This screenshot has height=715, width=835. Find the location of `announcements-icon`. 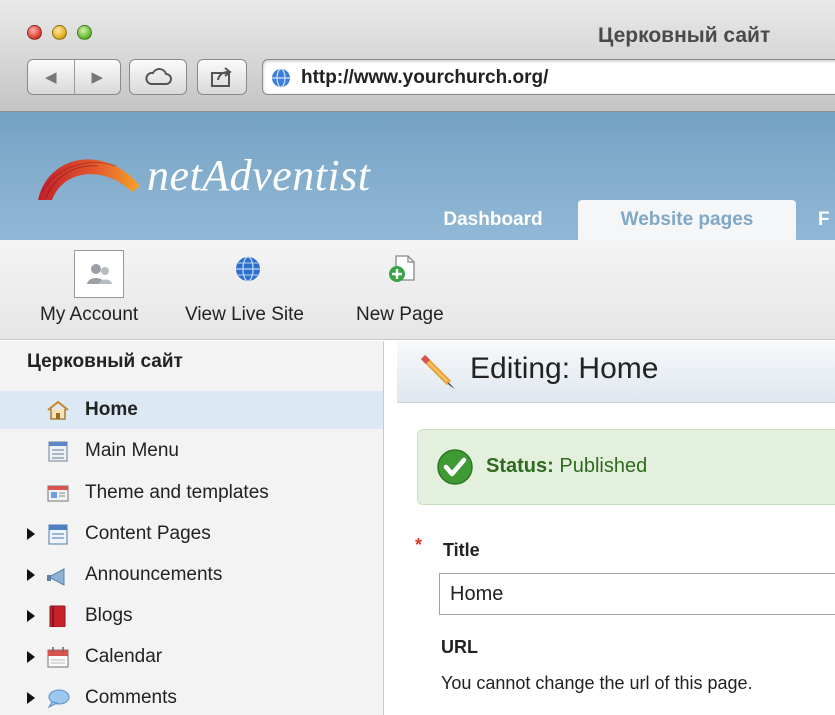

announcements-icon is located at coordinates (56, 577).